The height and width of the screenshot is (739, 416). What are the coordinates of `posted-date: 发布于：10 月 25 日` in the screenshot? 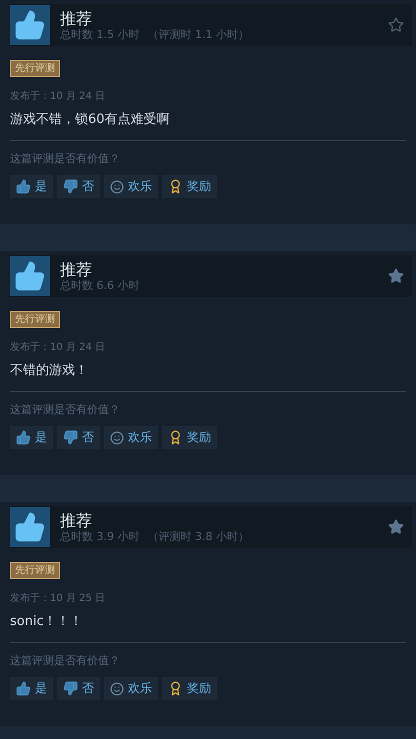 It's located at (58, 598).